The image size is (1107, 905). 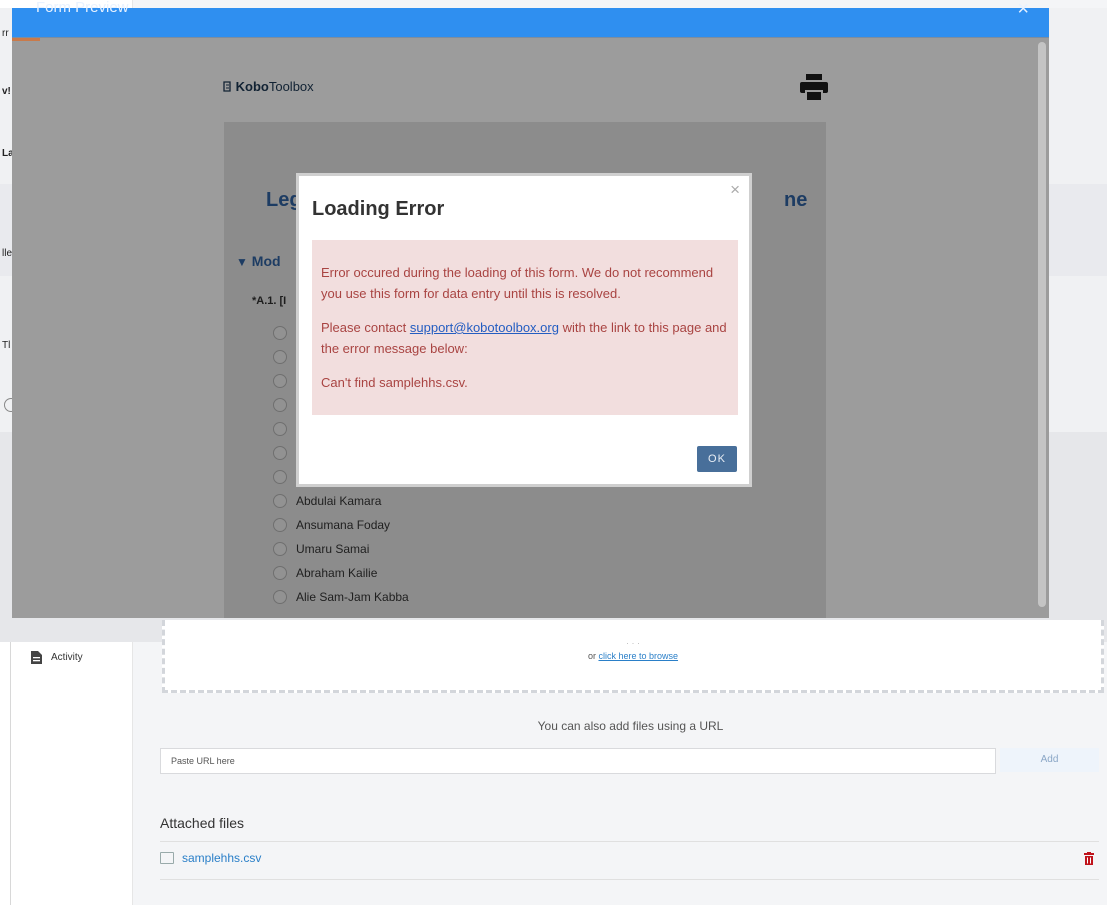 What do you see at coordinates (221, 858) in the screenshot?
I see `attached-file-name: samplehhs.csv` at bounding box center [221, 858].